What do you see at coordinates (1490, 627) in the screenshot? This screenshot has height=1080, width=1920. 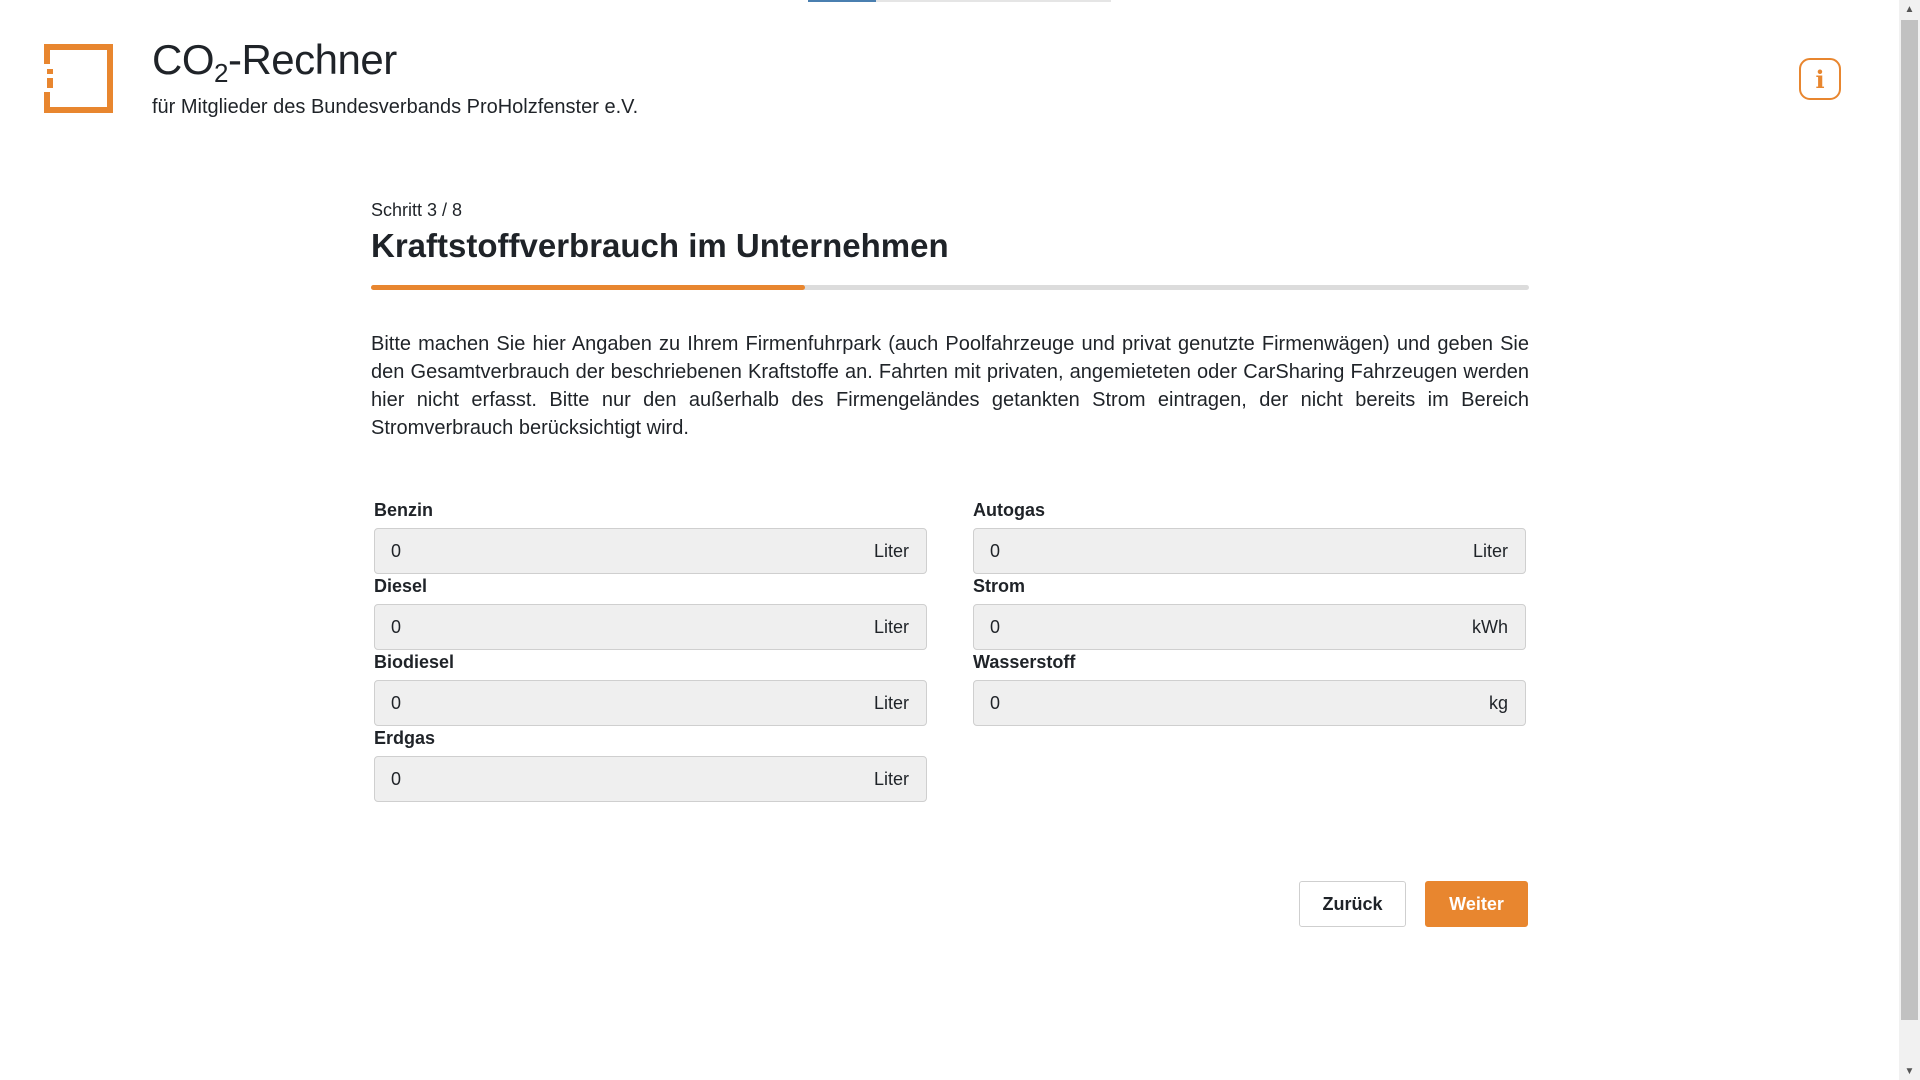 I see `unit-label: kWh` at bounding box center [1490, 627].